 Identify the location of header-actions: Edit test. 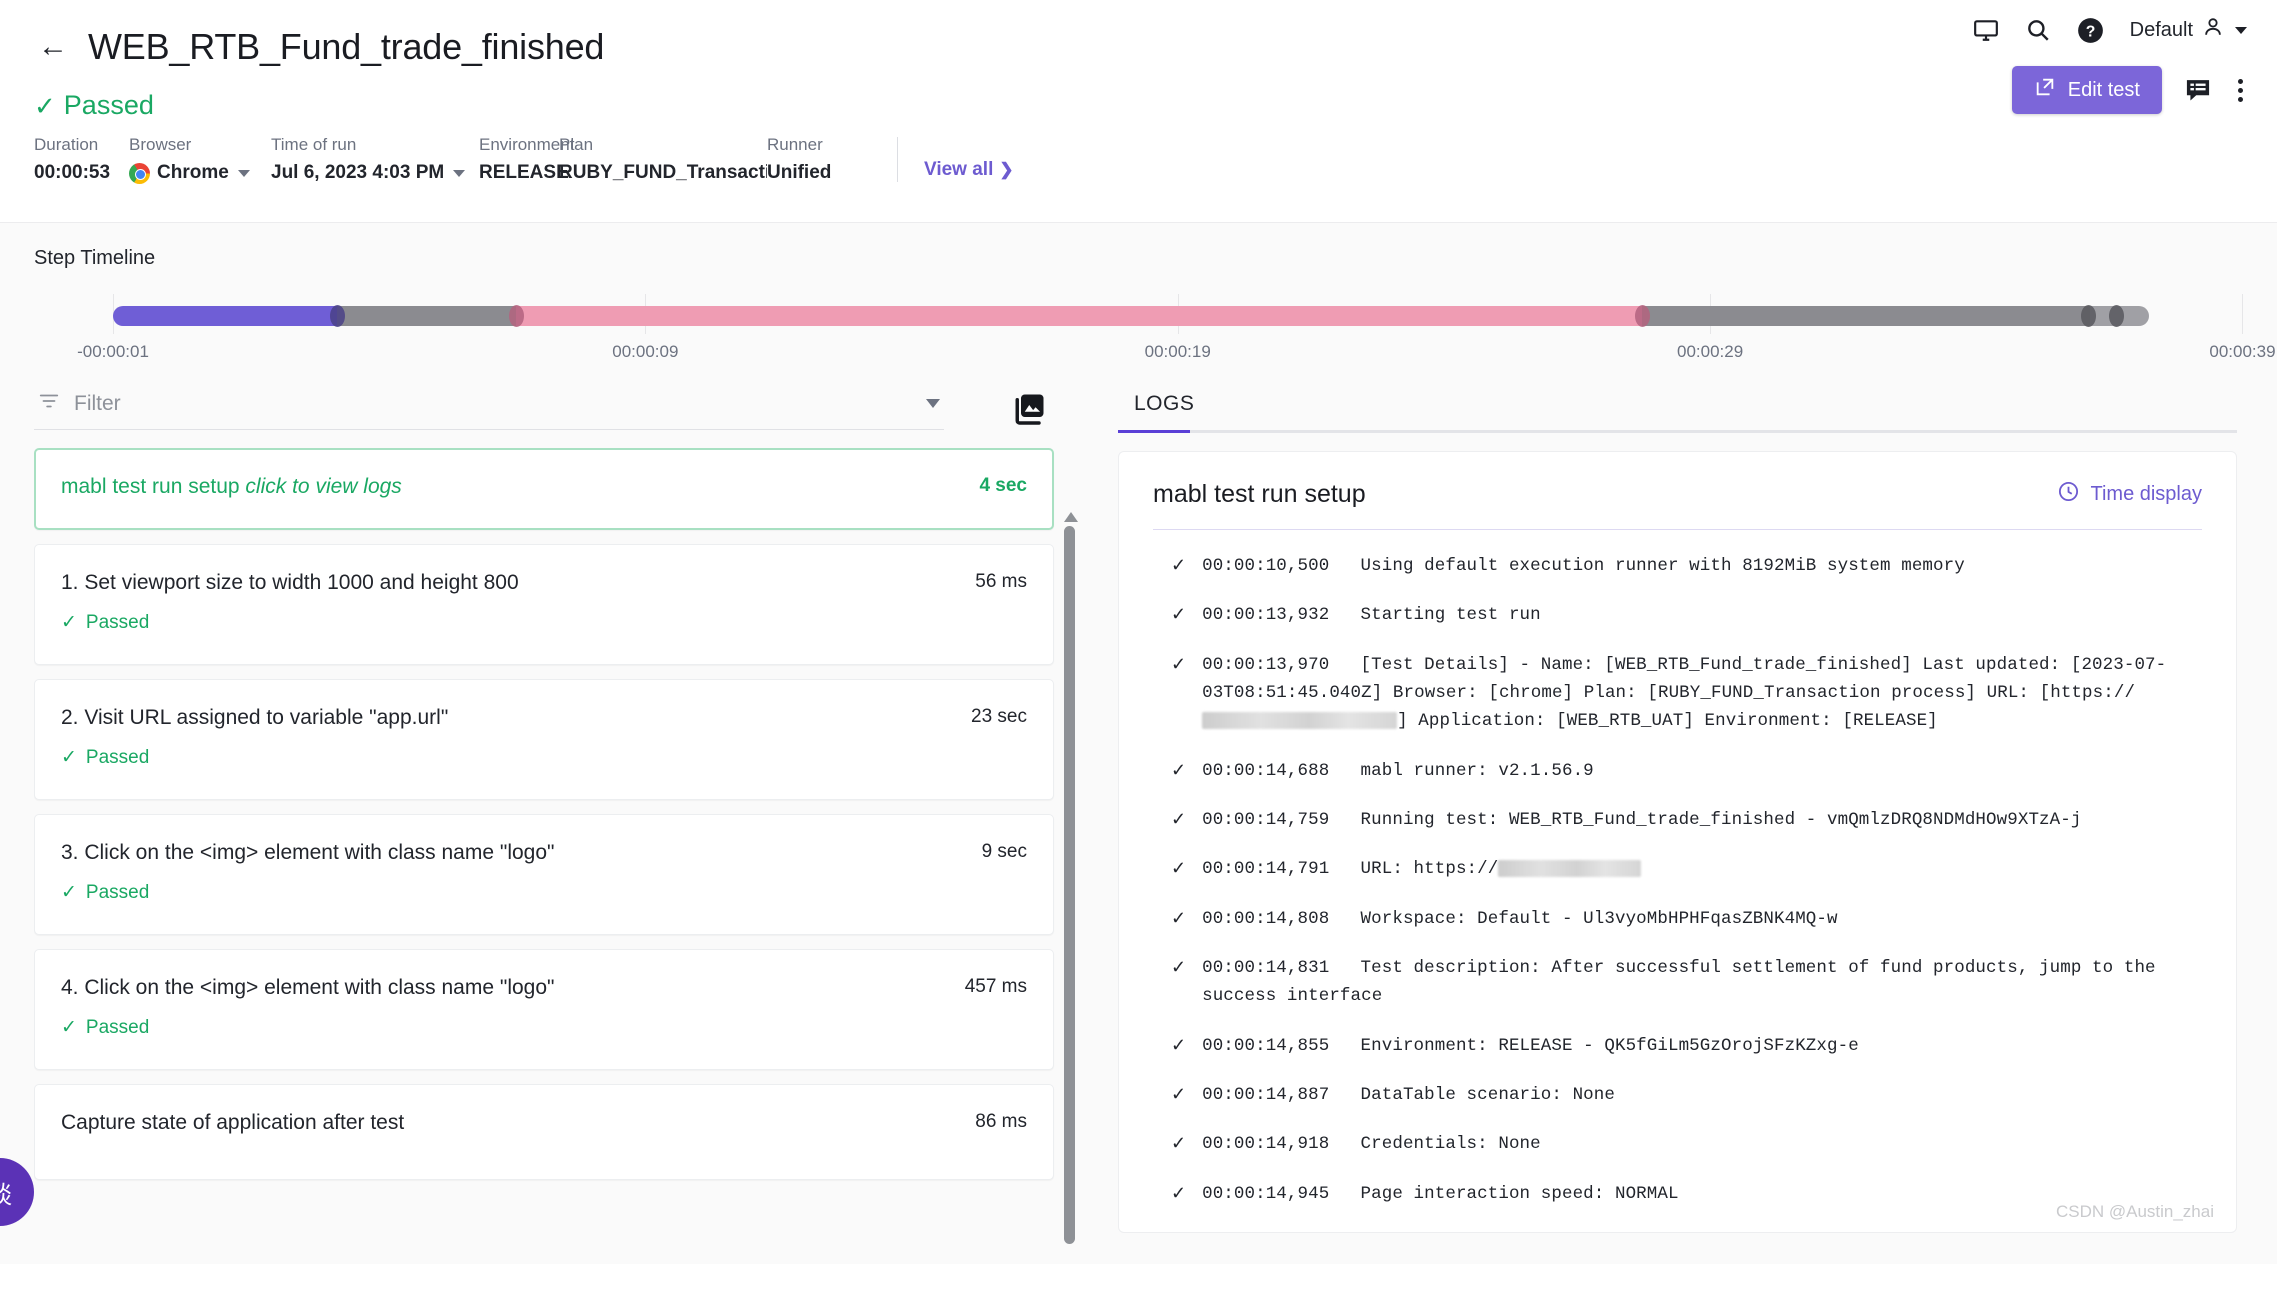
(2129, 90).